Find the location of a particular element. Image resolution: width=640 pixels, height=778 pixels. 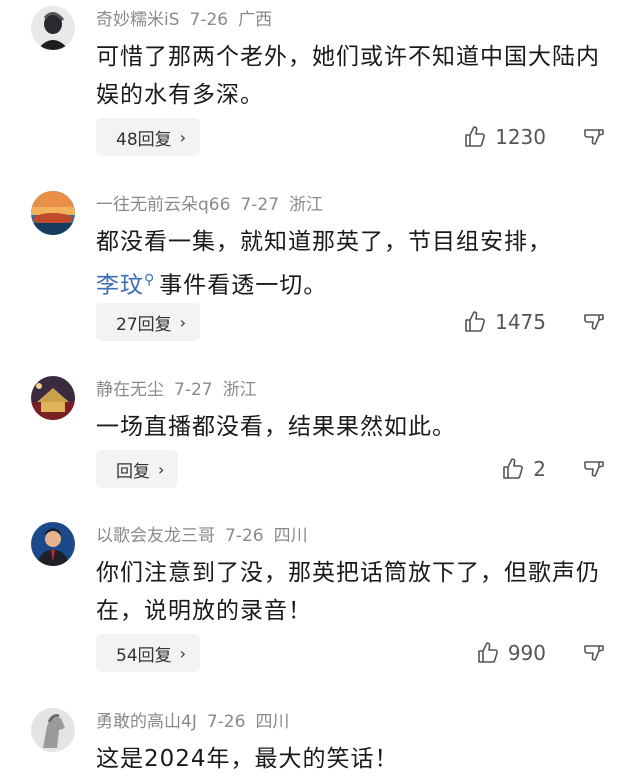

comment-text: 你们注意到了没，那英把话筒放下了，但歌声仍在，说明放的录音！ is located at coordinates (348, 592).